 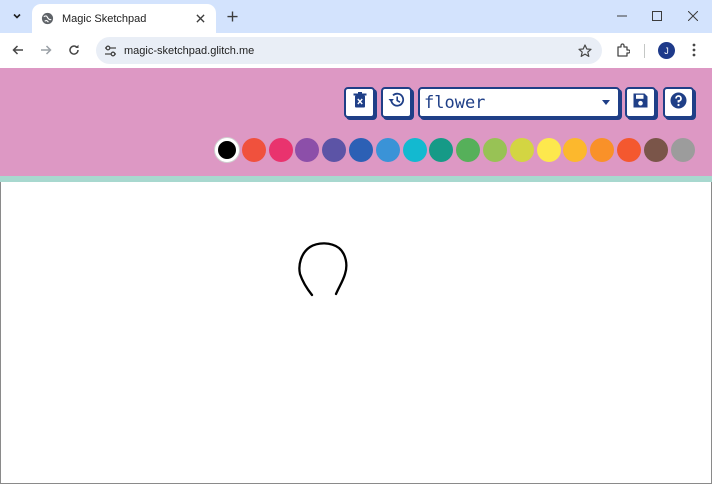 What do you see at coordinates (356, 16) in the screenshot?
I see `browser-tab-strip: Magic Sketchpad` at bounding box center [356, 16].